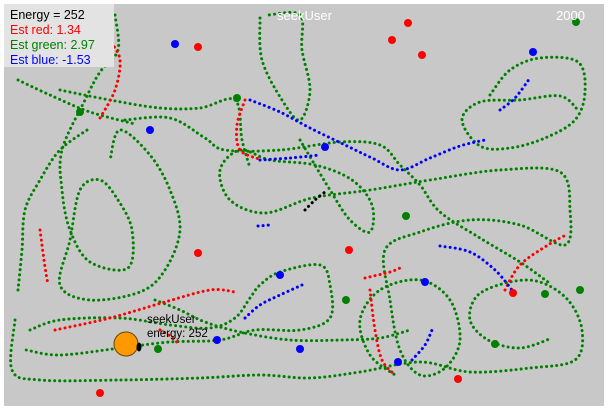  I want to click on agent-energy-label: energy: 252, so click(177, 334).